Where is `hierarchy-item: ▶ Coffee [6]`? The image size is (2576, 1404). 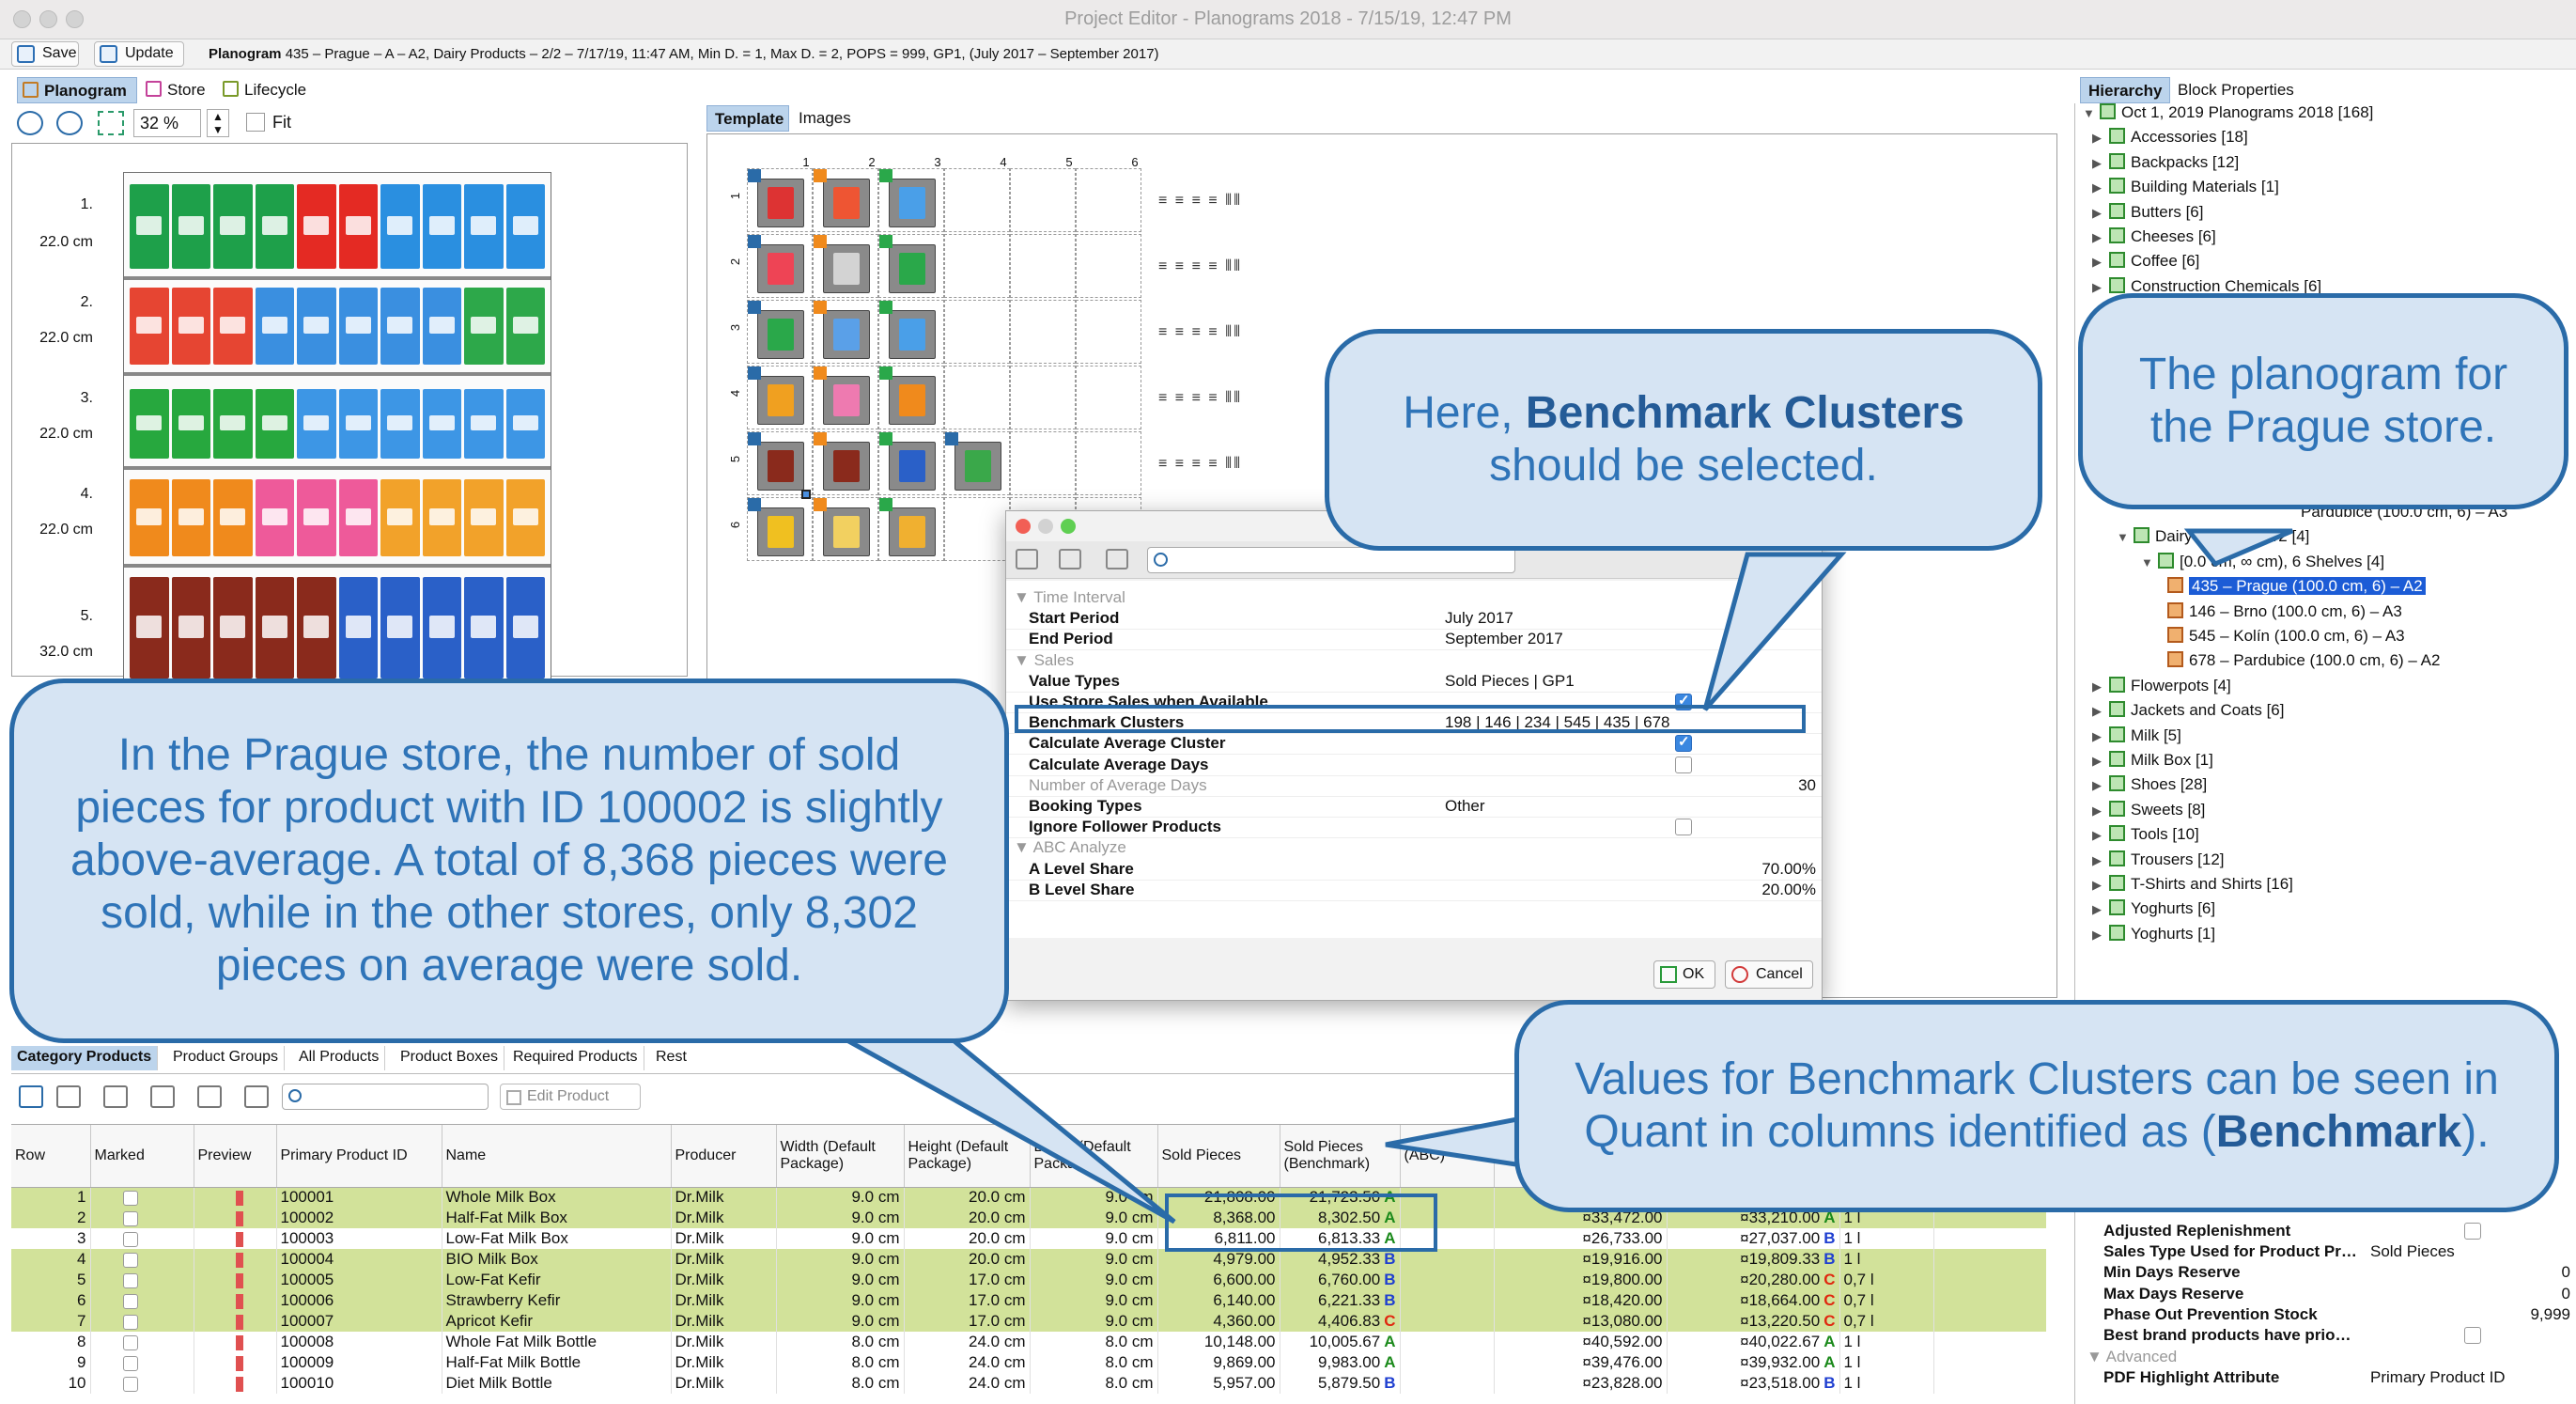
hierarchy-item: ▶ Coffee [6] is located at coordinates (2145, 261).